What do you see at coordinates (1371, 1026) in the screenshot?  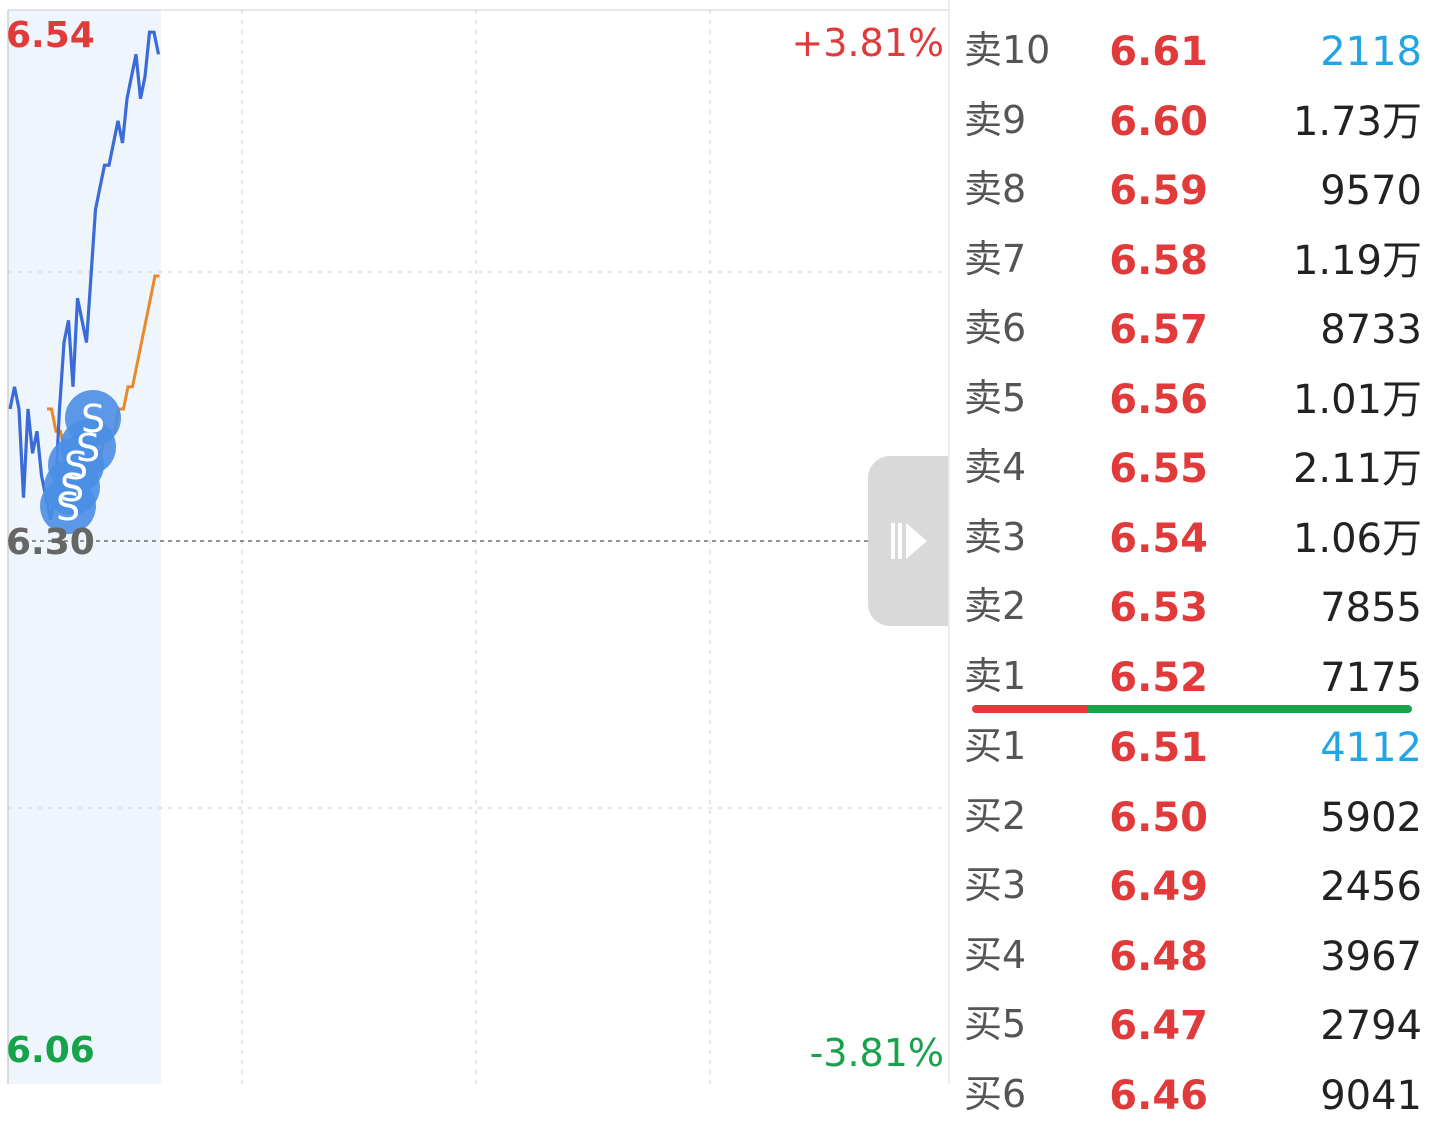 I see `level-volume: 2794` at bounding box center [1371, 1026].